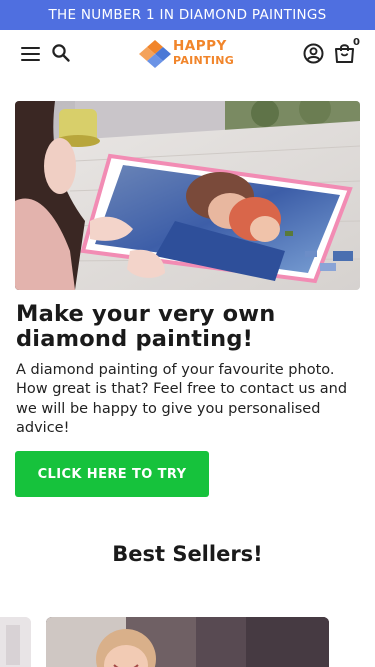 The width and height of the screenshot is (375, 667). I want to click on product-image, so click(187, 642).